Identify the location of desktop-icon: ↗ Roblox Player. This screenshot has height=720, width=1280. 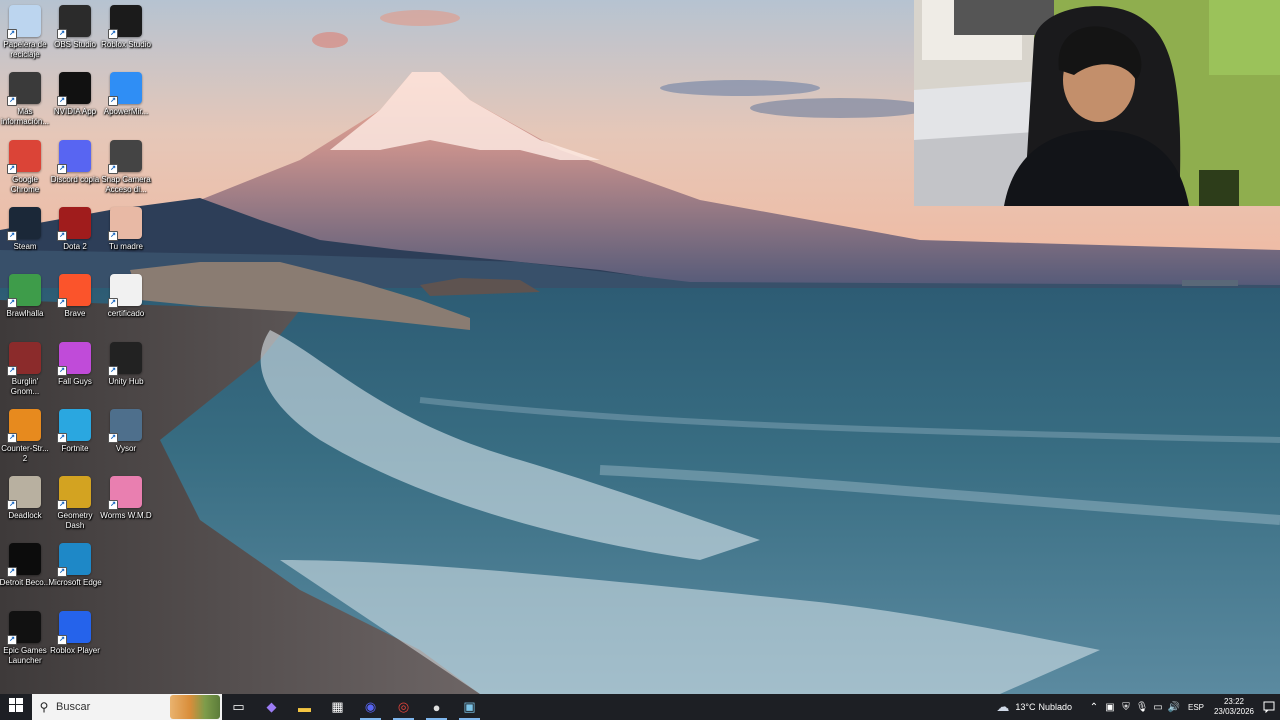
(75, 633).